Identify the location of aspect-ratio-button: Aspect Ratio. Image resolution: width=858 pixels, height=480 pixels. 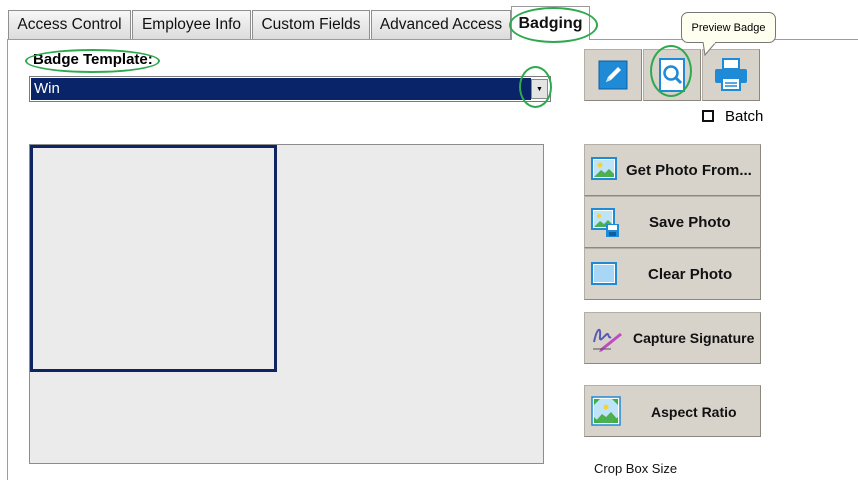
(672, 411).